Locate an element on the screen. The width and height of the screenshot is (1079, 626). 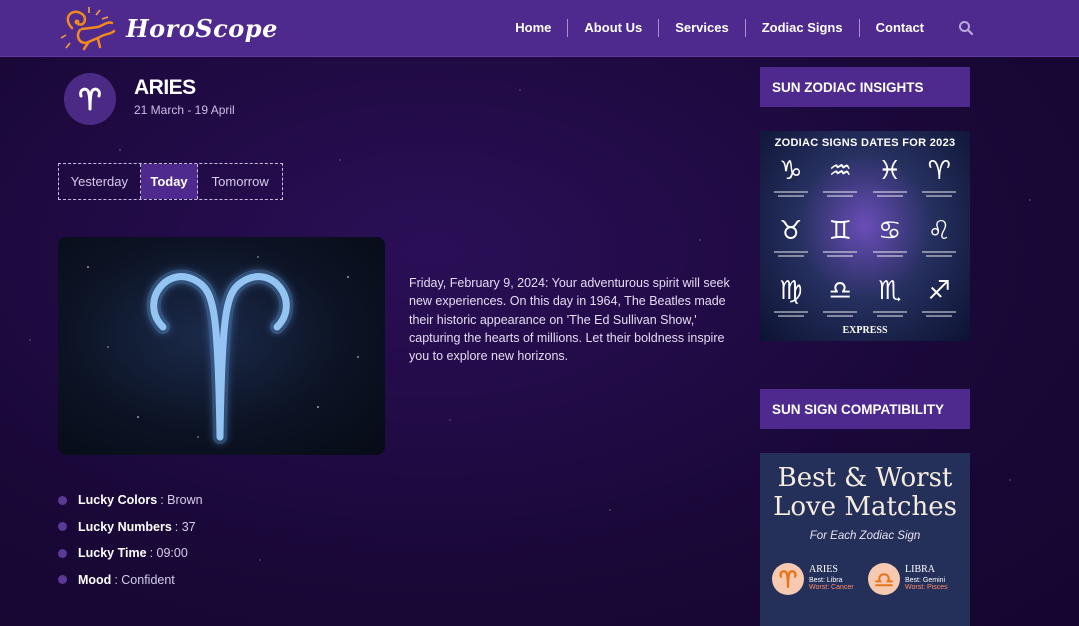
gemini-icon: ♊ is located at coordinates (840, 231).